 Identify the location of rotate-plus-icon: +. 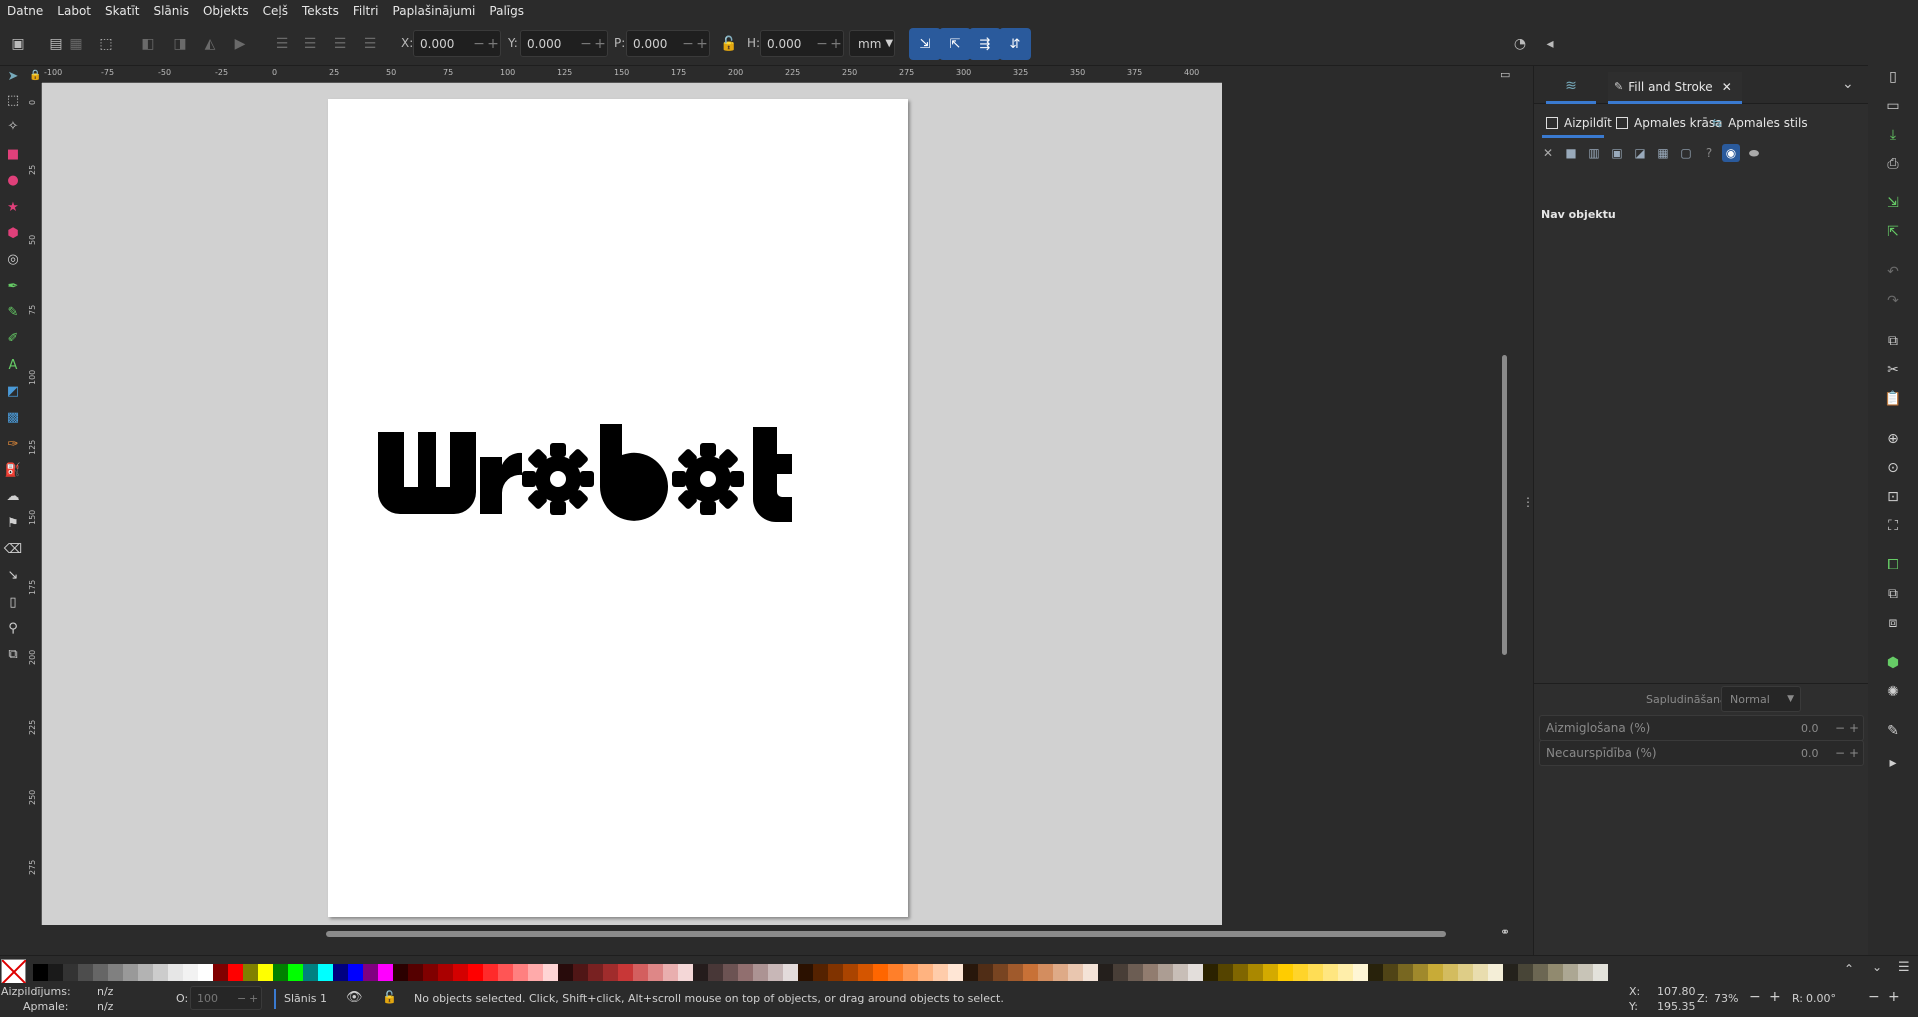
(1894, 997).